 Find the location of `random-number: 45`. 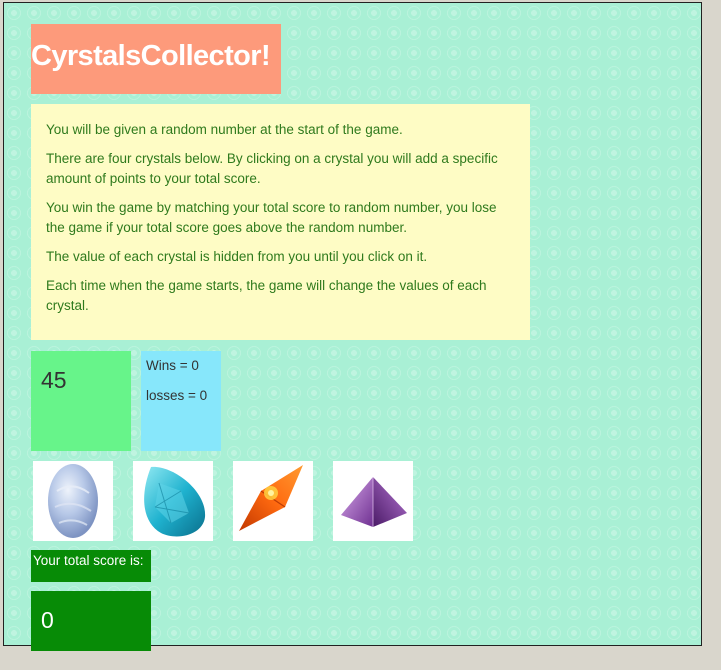

random-number: 45 is located at coordinates (54, 380).